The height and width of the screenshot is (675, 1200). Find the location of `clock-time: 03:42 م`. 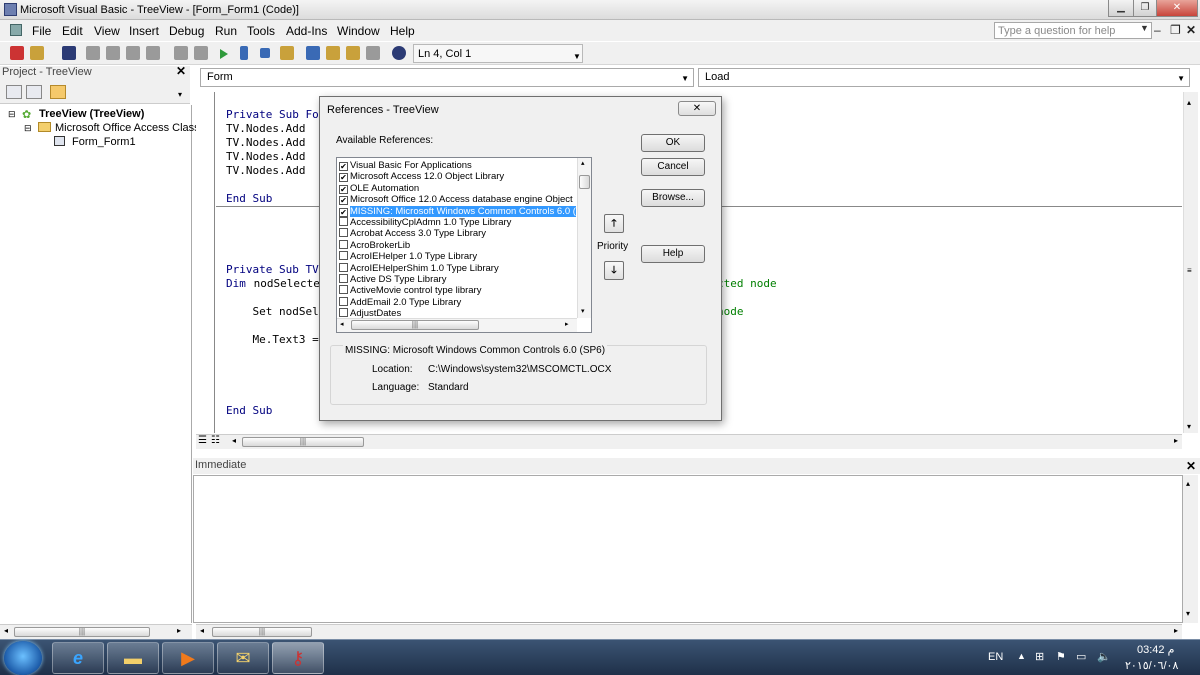

clock-time: 03:42 م is located at coordinates (1155, 649).